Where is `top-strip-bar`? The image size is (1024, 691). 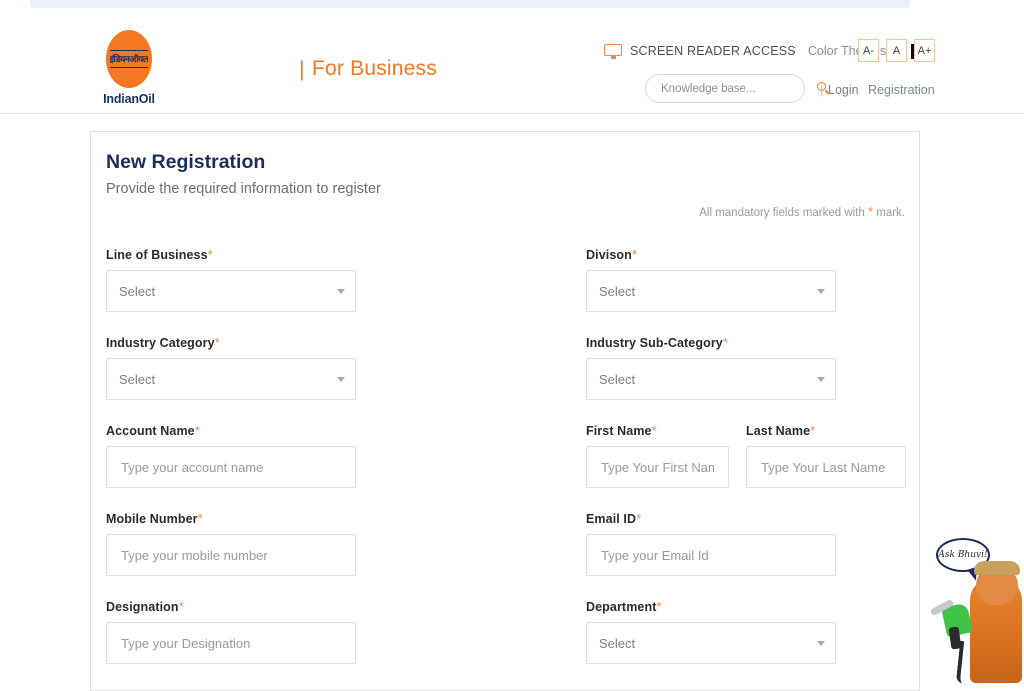
top-strip-bar is located at coordinates (470, 4).